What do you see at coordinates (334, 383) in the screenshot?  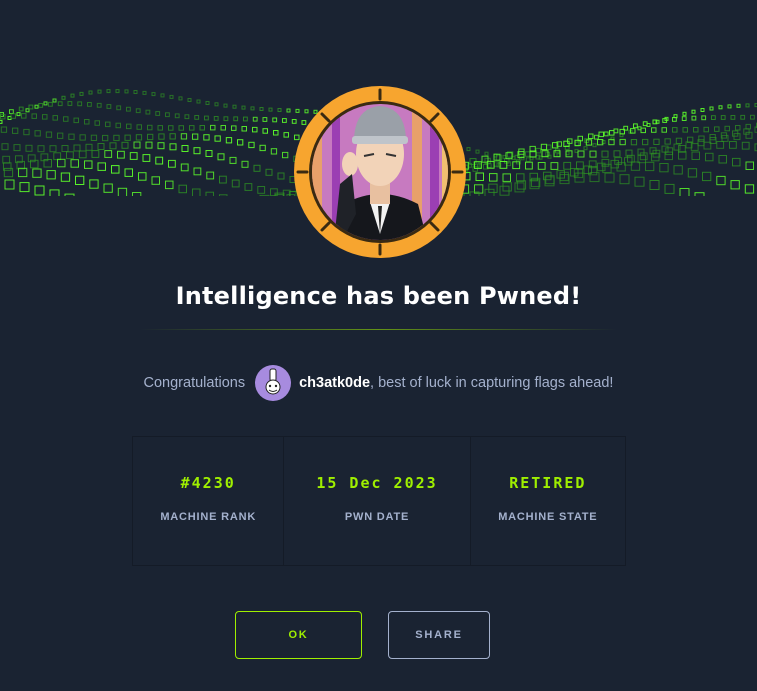 I see `username: ch3atk0de` at bounding box center [334, 383].